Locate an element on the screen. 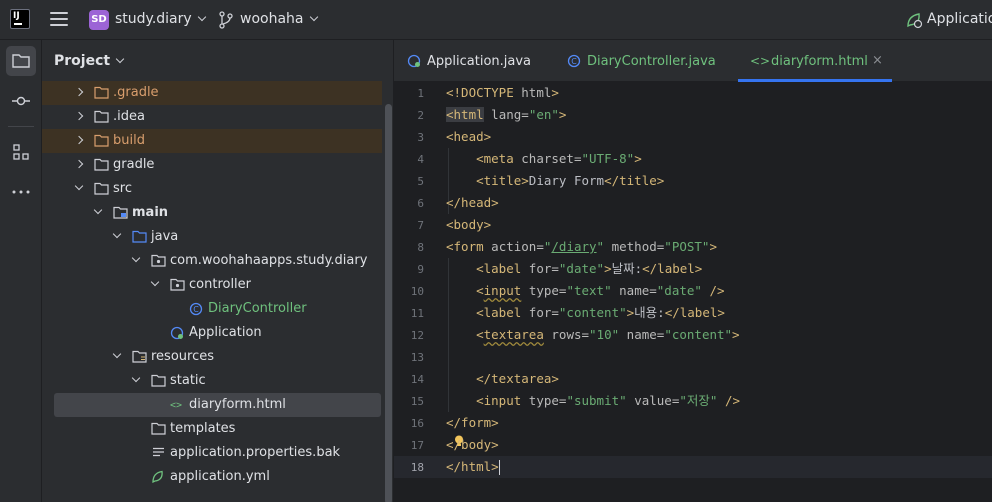 This screenshot has width=992, height=502. tree-item: templates is located at coordinates (212, 429).